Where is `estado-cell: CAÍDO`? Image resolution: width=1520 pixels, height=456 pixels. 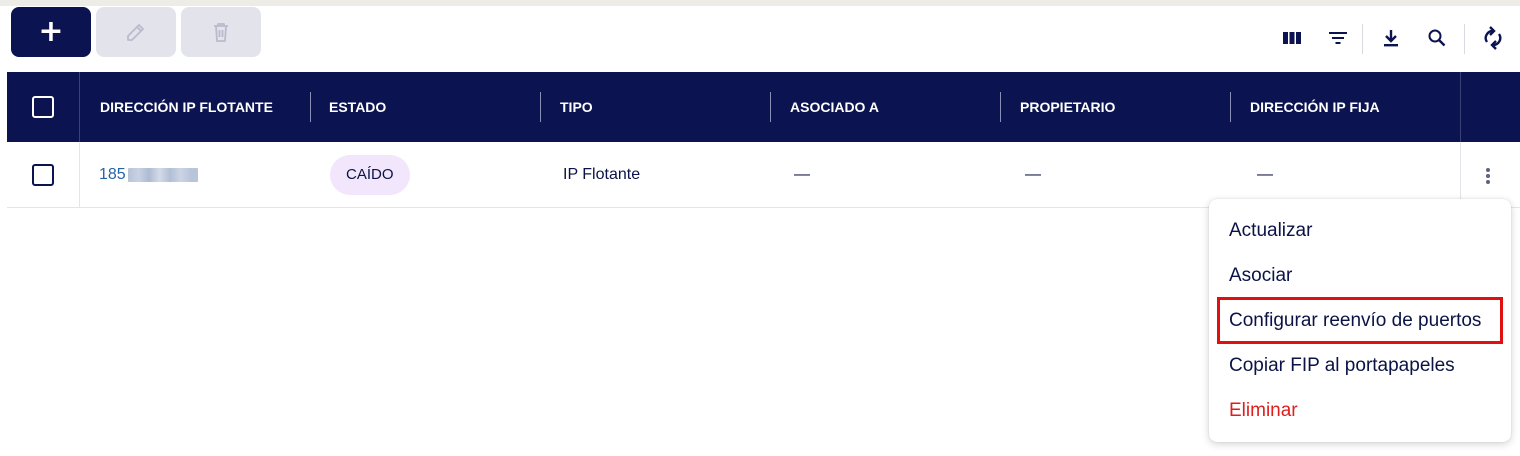 estado-cell: CAÍDO is located at coordinates (370, 174).